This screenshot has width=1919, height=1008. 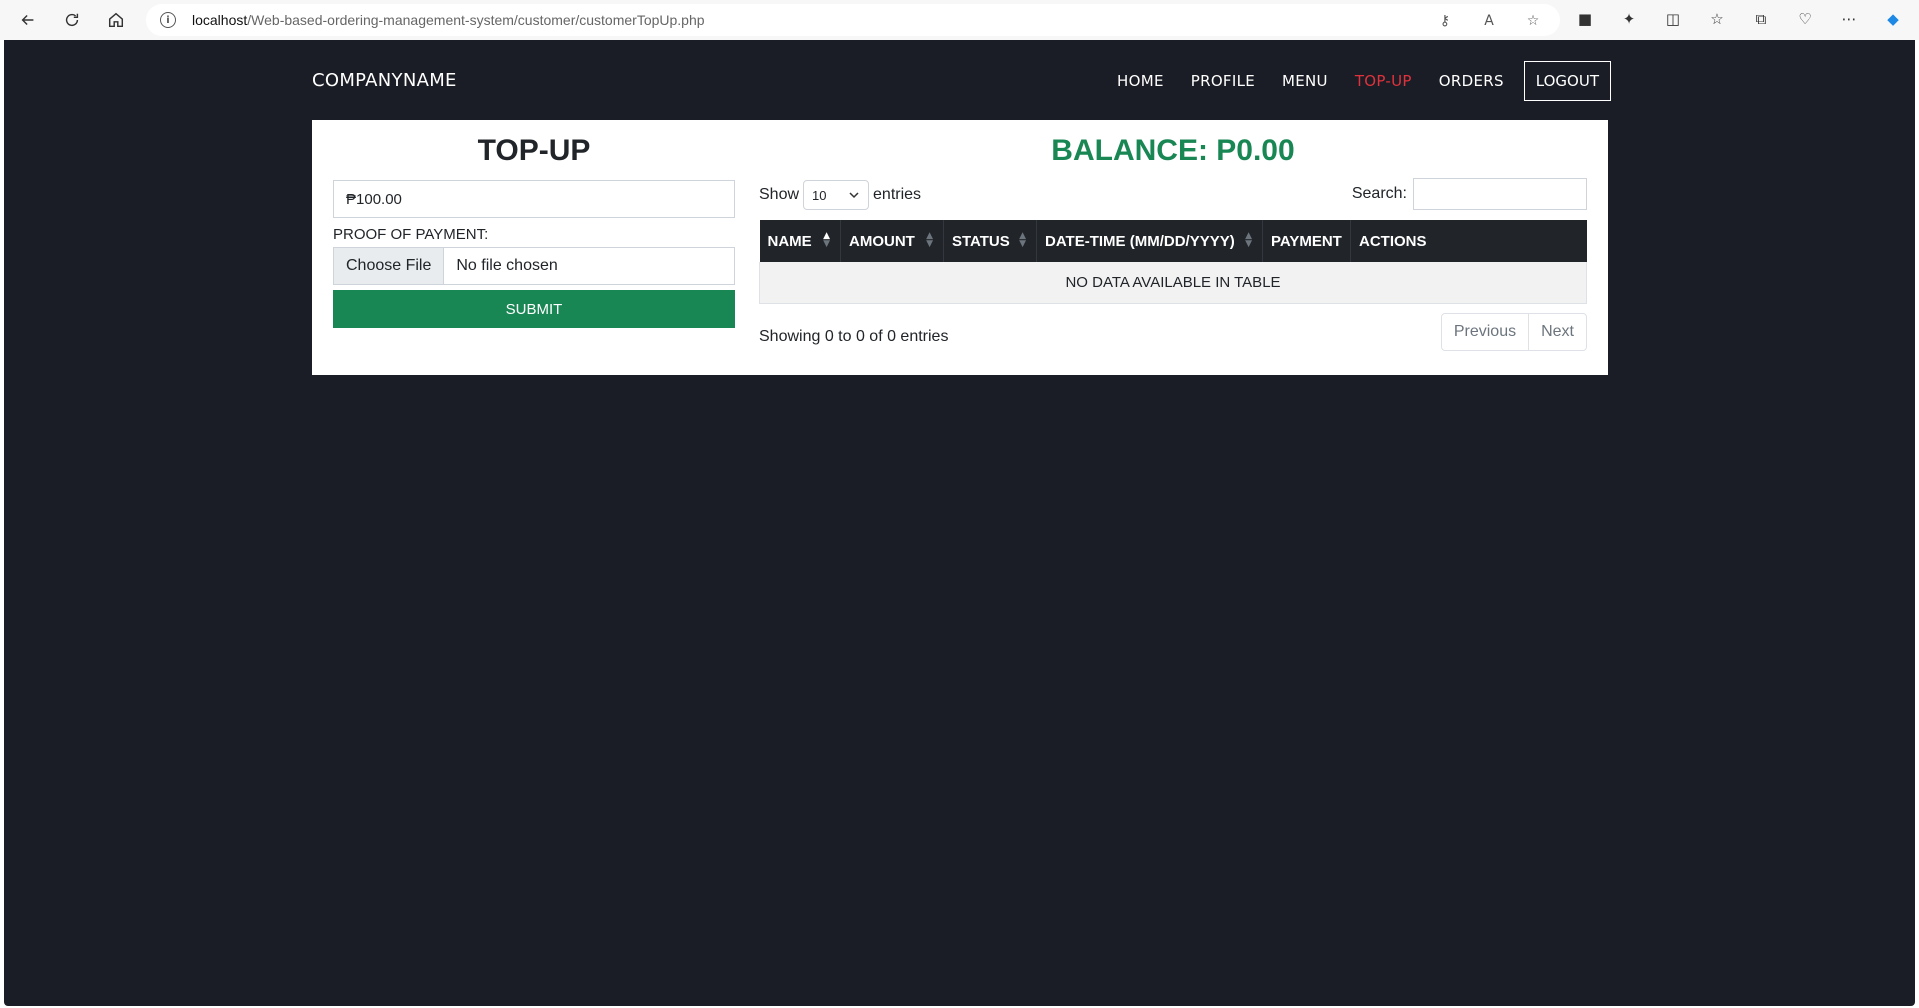 I want to click on site-info-icon: i, so click(x=168, y=20).